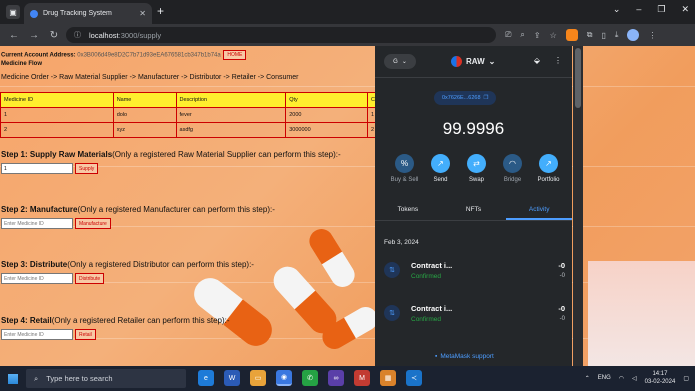 The height and width of the screenshot is (391, 695). I want to click on menu-icon: ⋮, so click(652, 35).